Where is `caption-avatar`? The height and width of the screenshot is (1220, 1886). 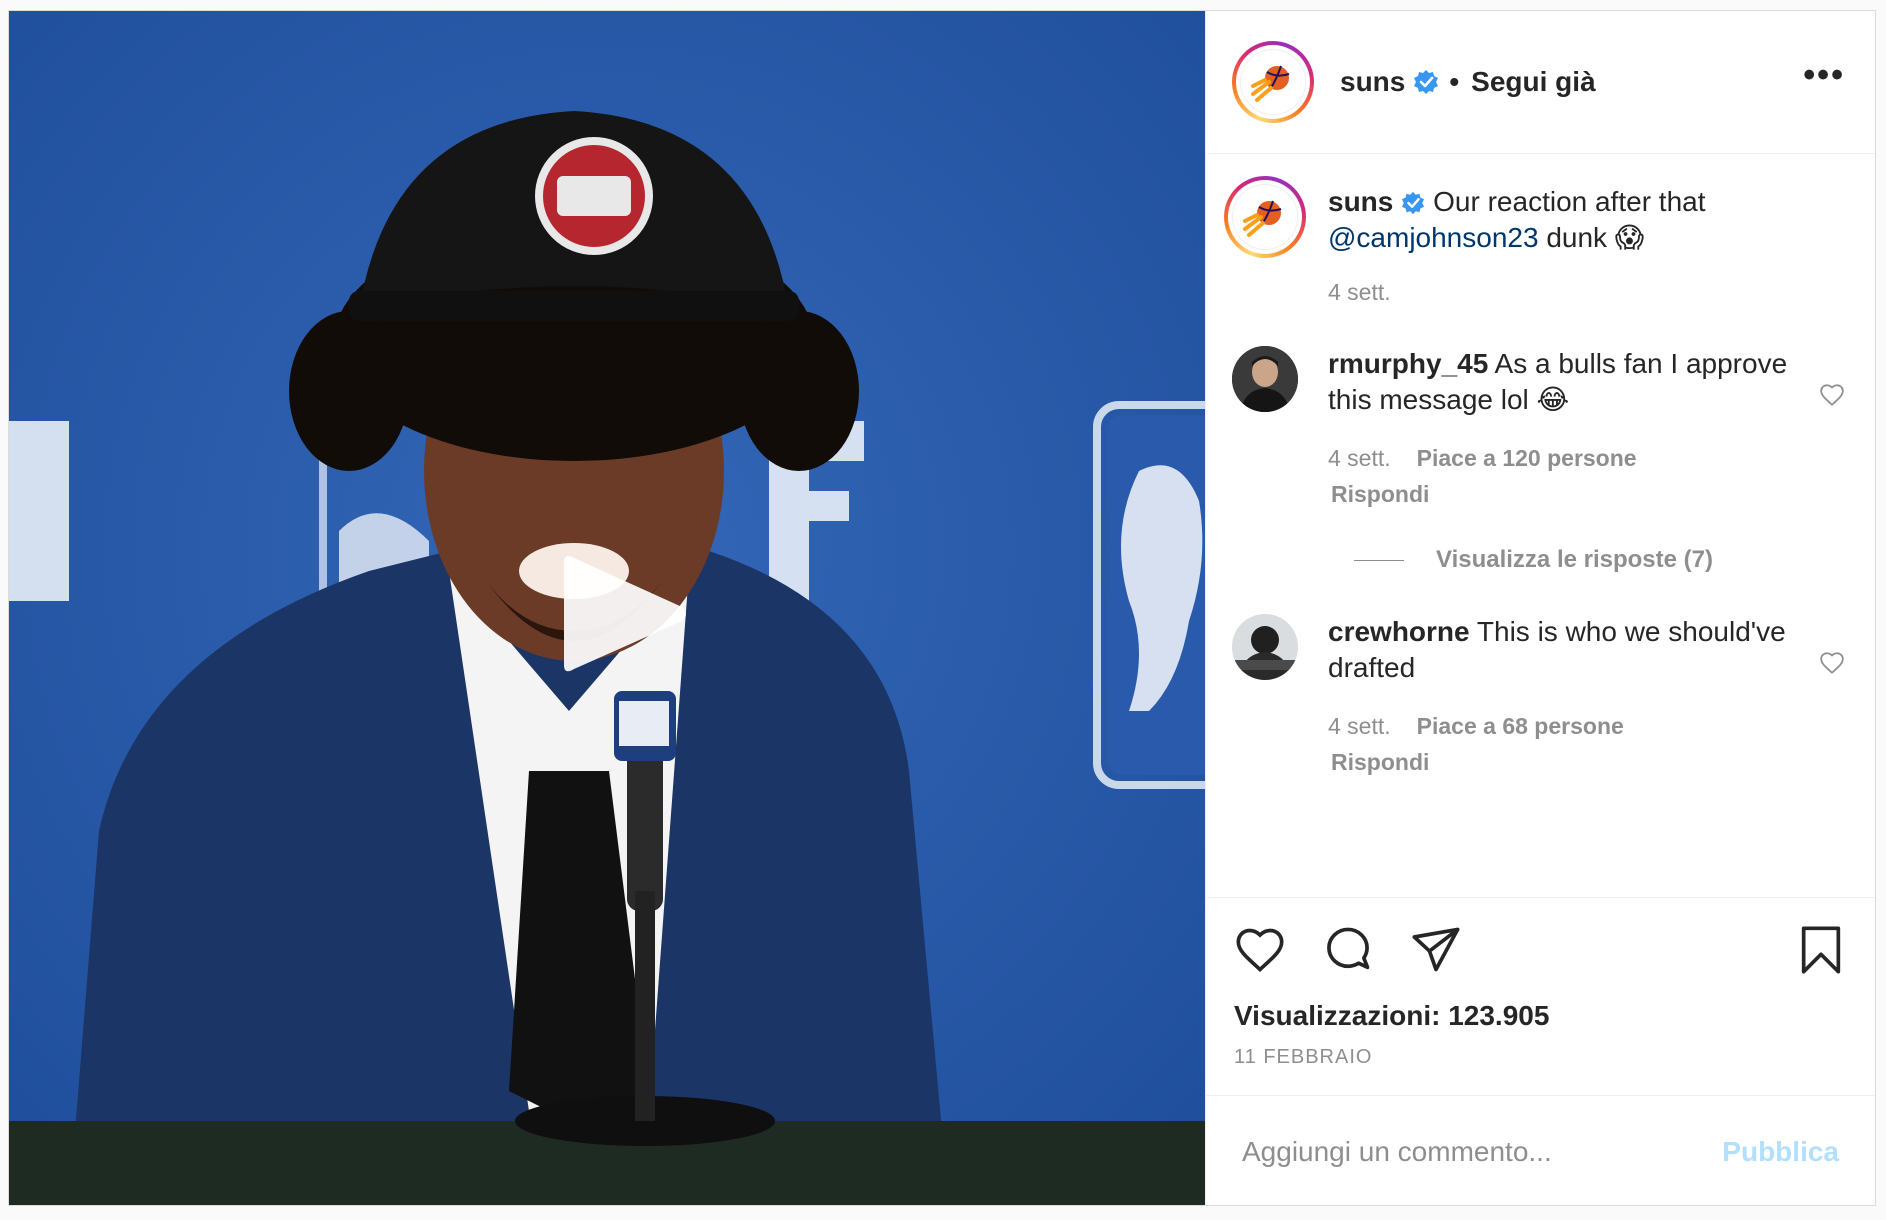
caption-avatar is located at coordinates (1265, 217).